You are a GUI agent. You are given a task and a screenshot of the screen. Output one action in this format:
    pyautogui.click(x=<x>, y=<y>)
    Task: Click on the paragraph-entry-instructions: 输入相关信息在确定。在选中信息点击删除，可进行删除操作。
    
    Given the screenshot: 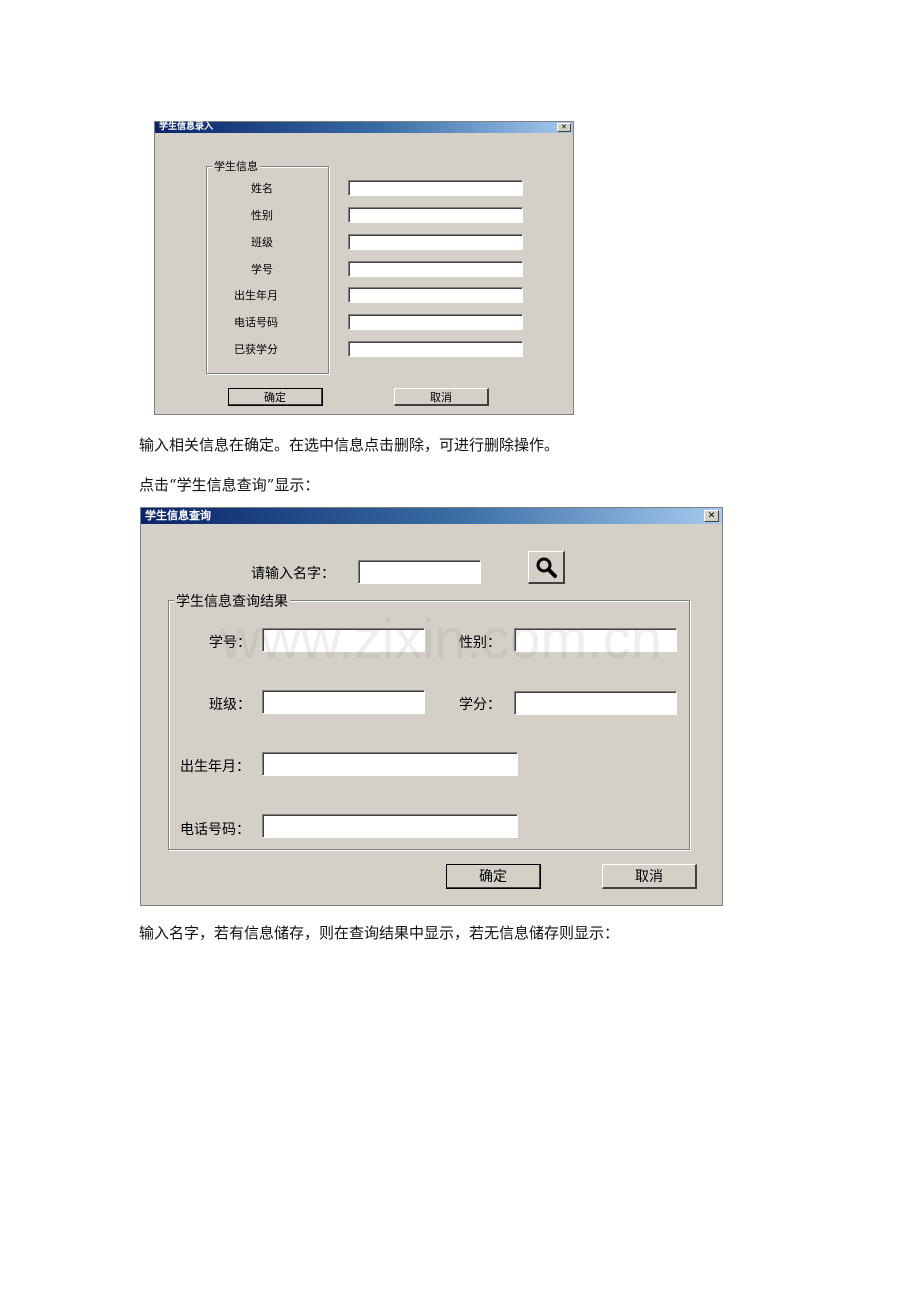 What is the action you would take?
    pyautogui.click(x=349, y=445)
    